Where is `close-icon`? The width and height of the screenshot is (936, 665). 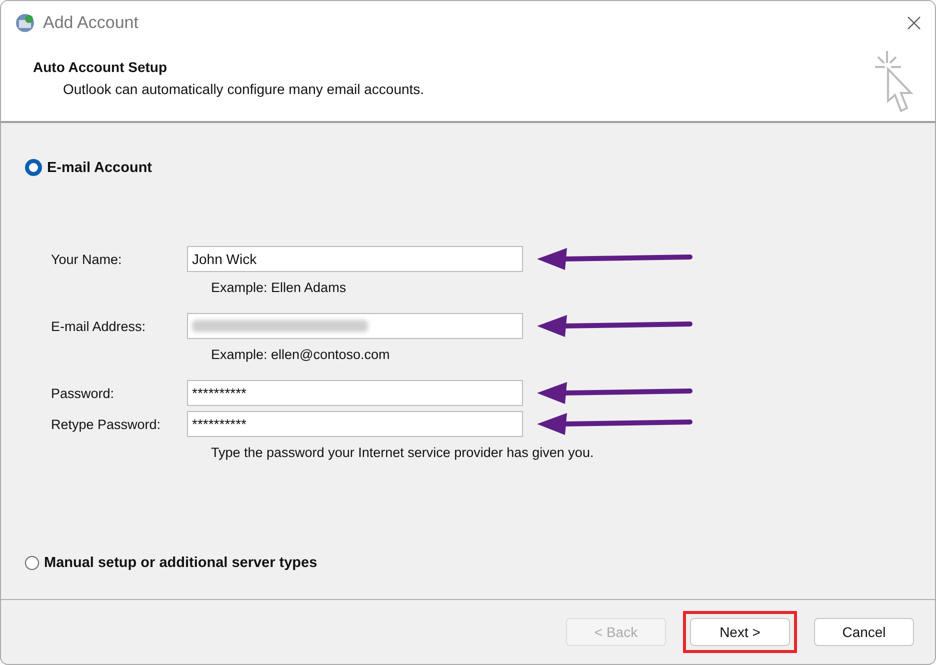 close-icon is located at coordinates (914, 23).